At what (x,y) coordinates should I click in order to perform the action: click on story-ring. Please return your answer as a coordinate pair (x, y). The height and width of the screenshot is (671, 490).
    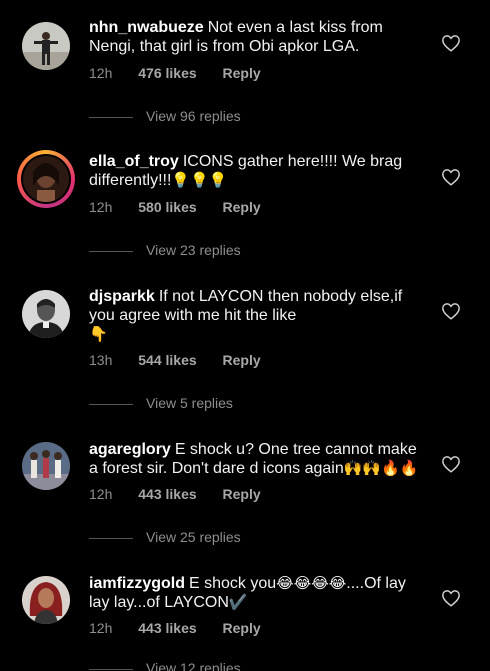
    Looking at the image, I should click on (46, 179).